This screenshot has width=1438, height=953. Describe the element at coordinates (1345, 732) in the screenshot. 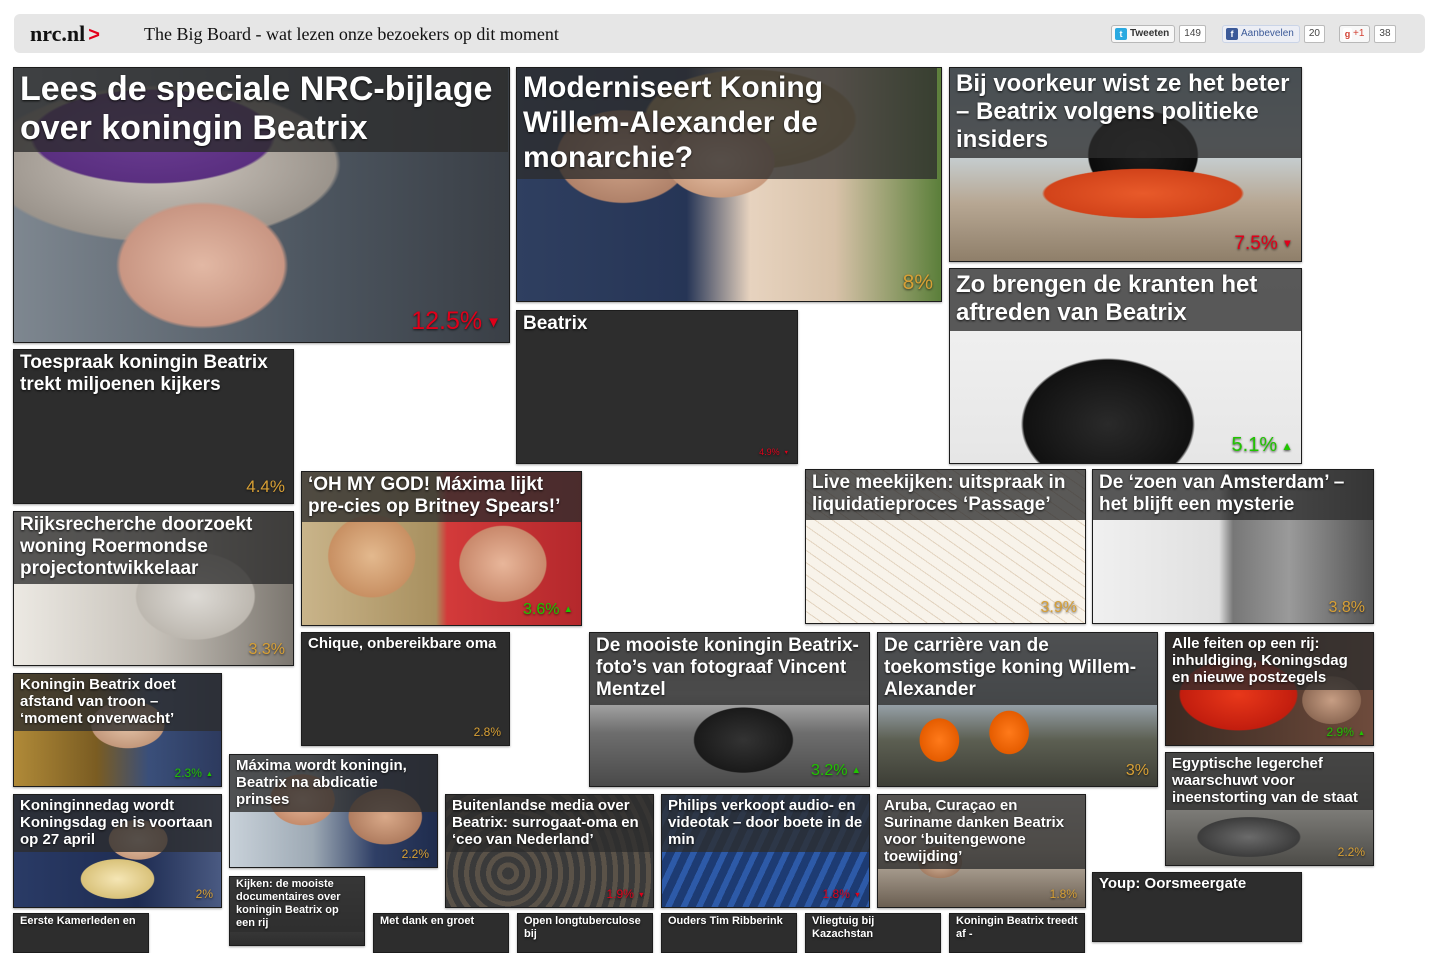

I see `popularity-percentage: 2.9% ▲` at that location.